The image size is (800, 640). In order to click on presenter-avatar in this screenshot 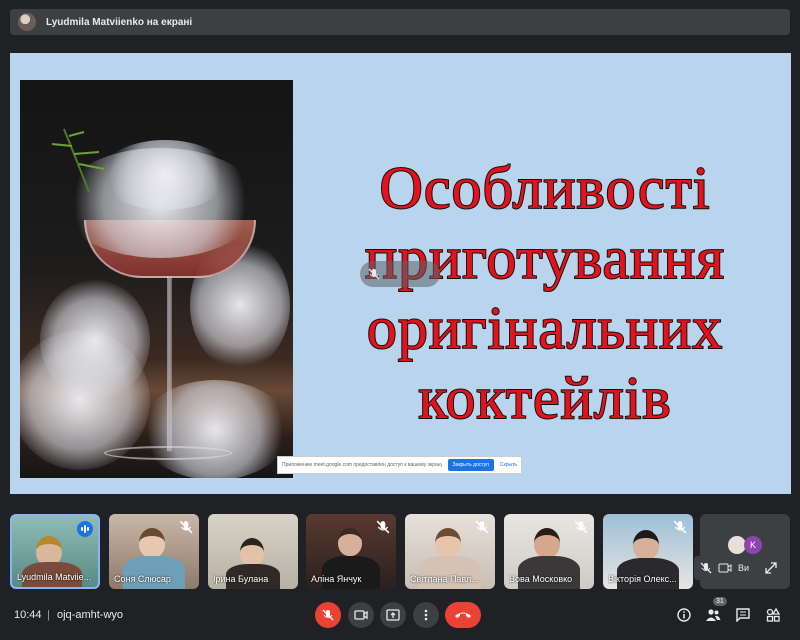, I will do `click(27, 22)`.